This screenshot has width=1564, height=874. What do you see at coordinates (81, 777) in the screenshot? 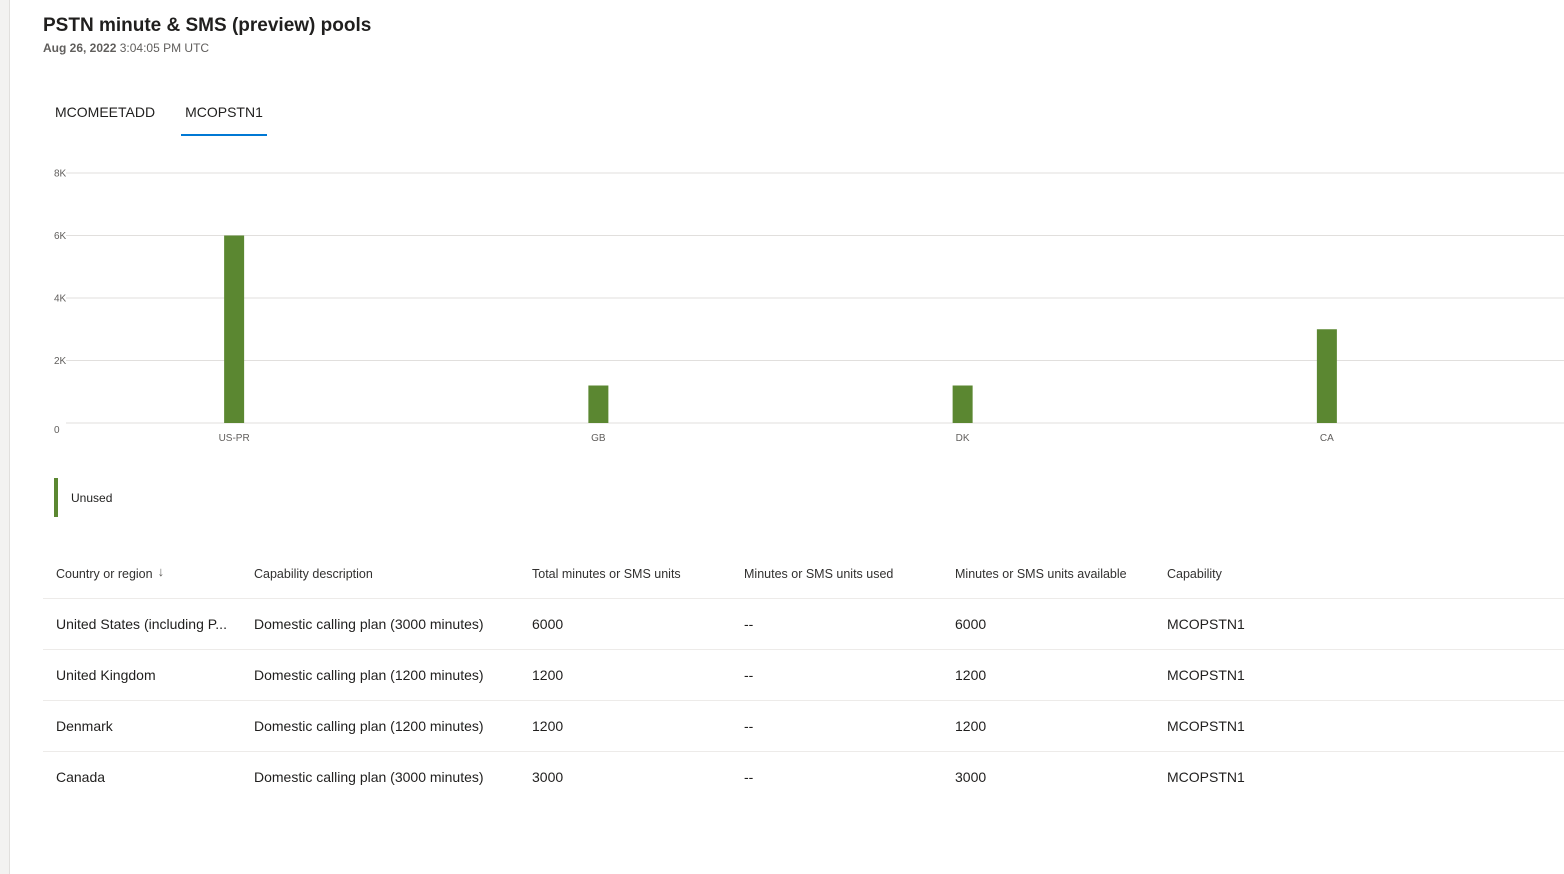
I see `cell-country: Canada` at bounding box center [81, 777].